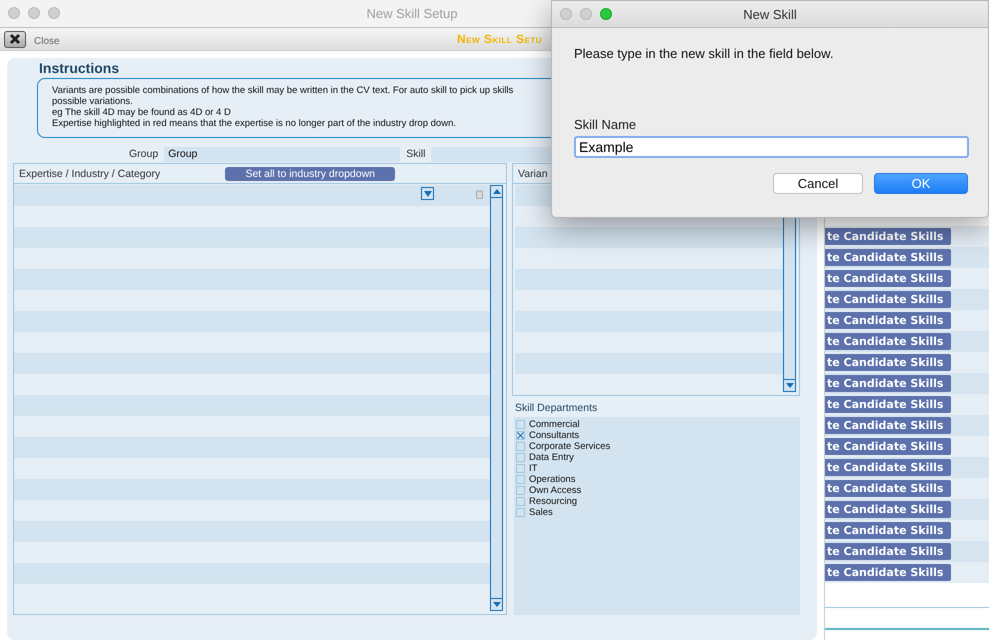 This screenshot has height=640, width=989. I want to click on department-label: Sales, so click(541, 512).